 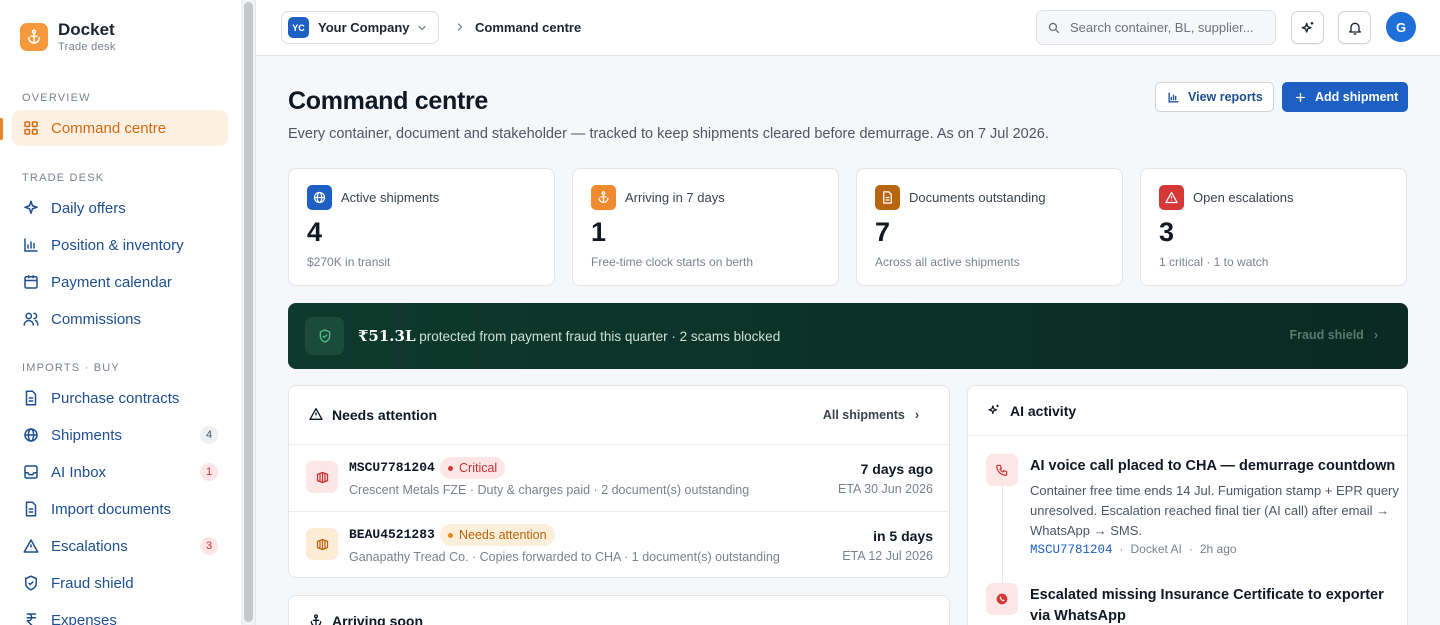 I want to click on sidebar-item-purchase-contracts: Purchase contracts, so click(x=120, y=398).